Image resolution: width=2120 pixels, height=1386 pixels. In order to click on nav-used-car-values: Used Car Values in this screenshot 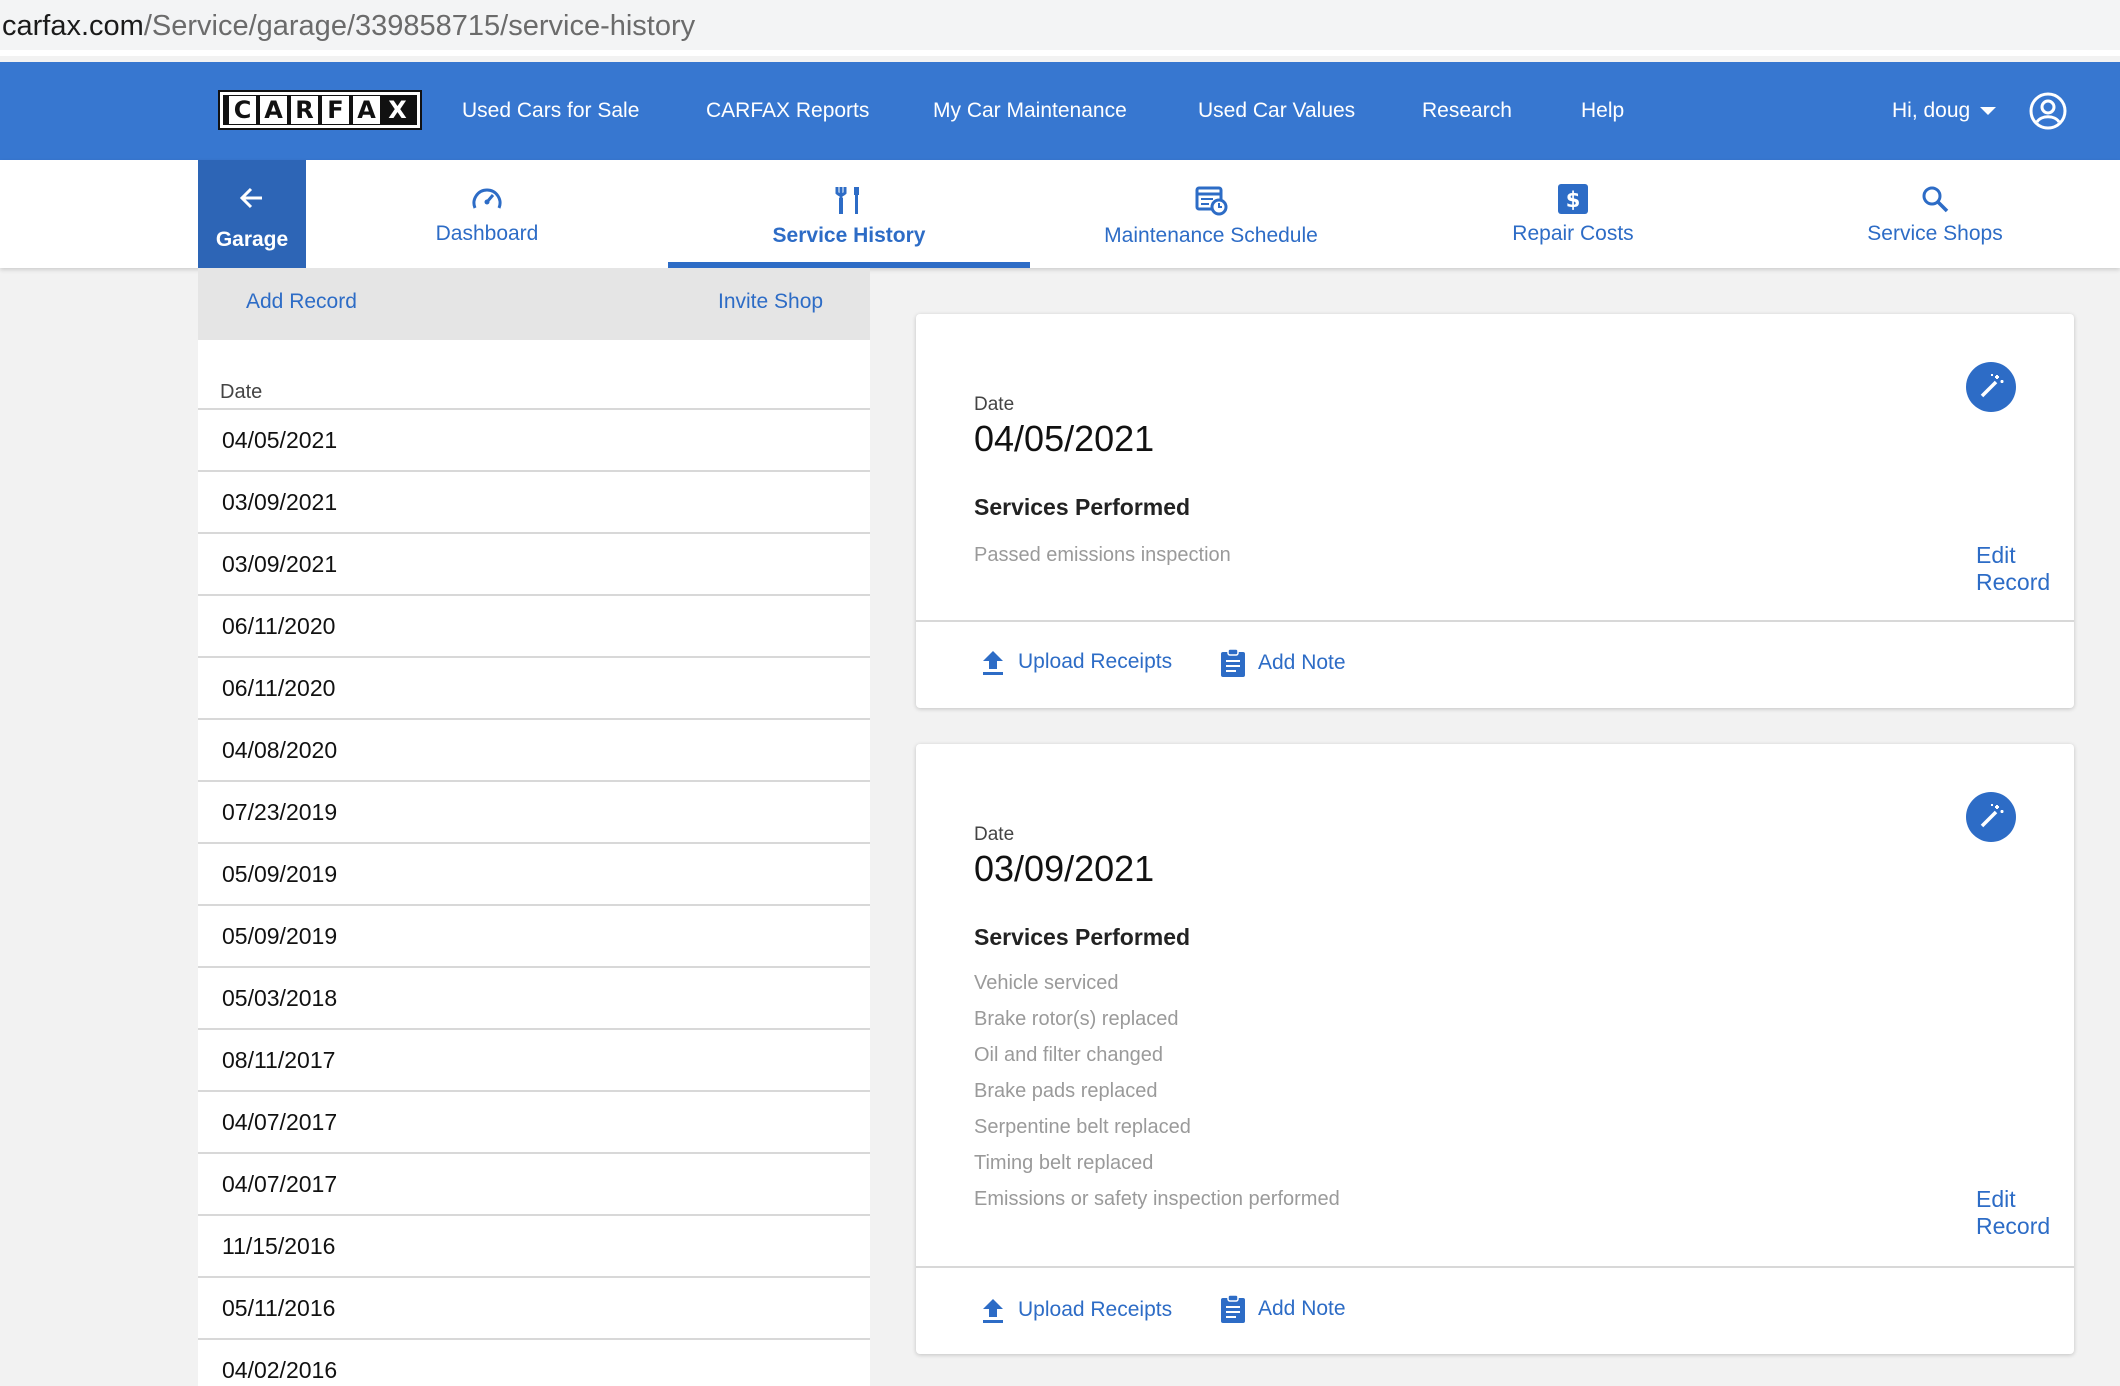, I will do `click(1276, 111)`.